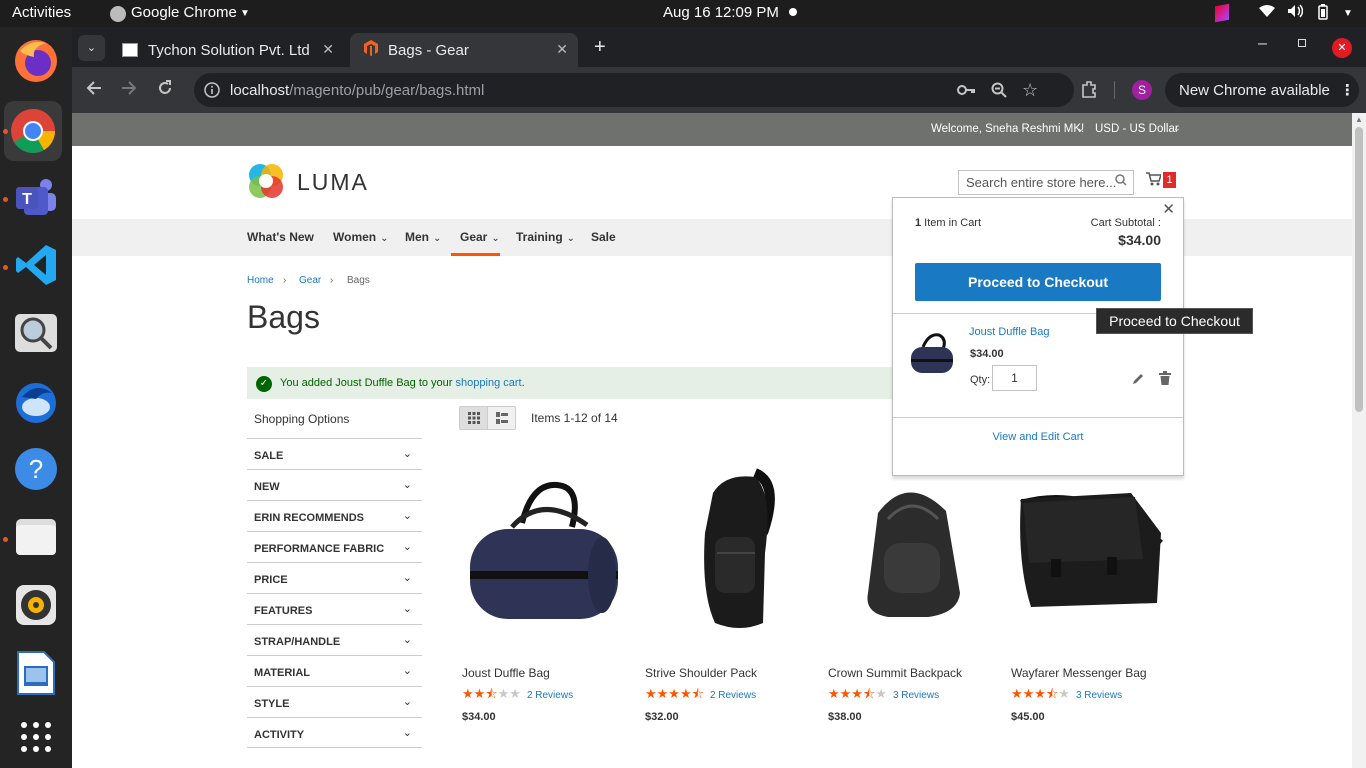 This screenshot has width=1366, height=768. I want to click on strive-shoulder-pack-image, so click(725, 548).